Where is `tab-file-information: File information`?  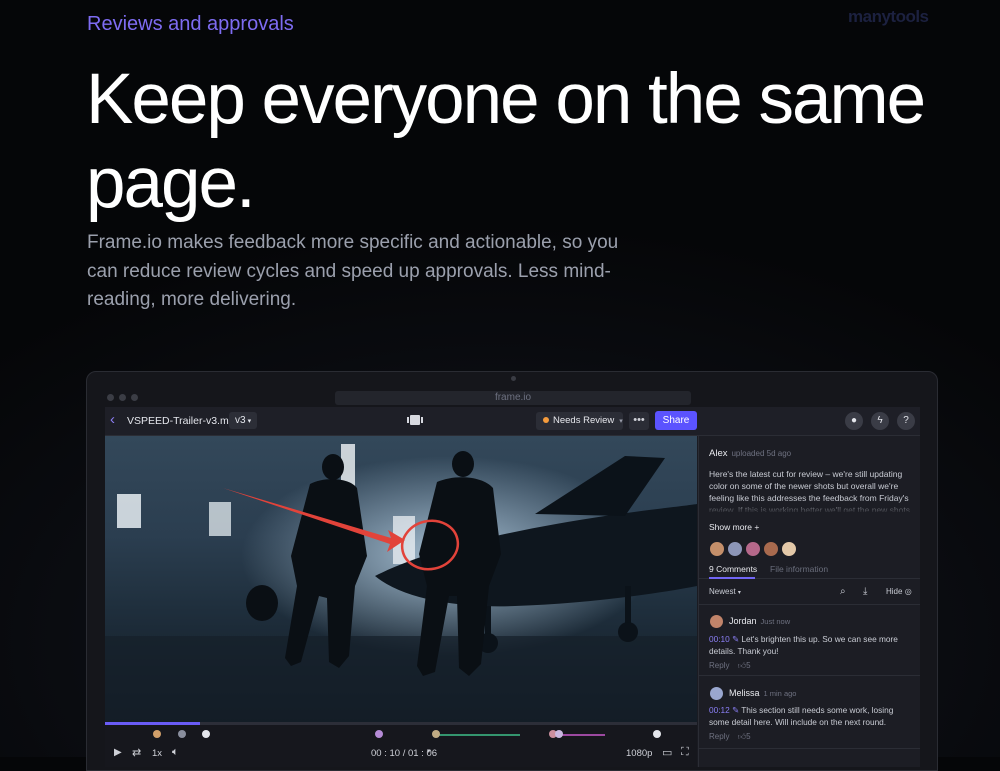
tab-file-information: File information is located at coordinates (799, 569).